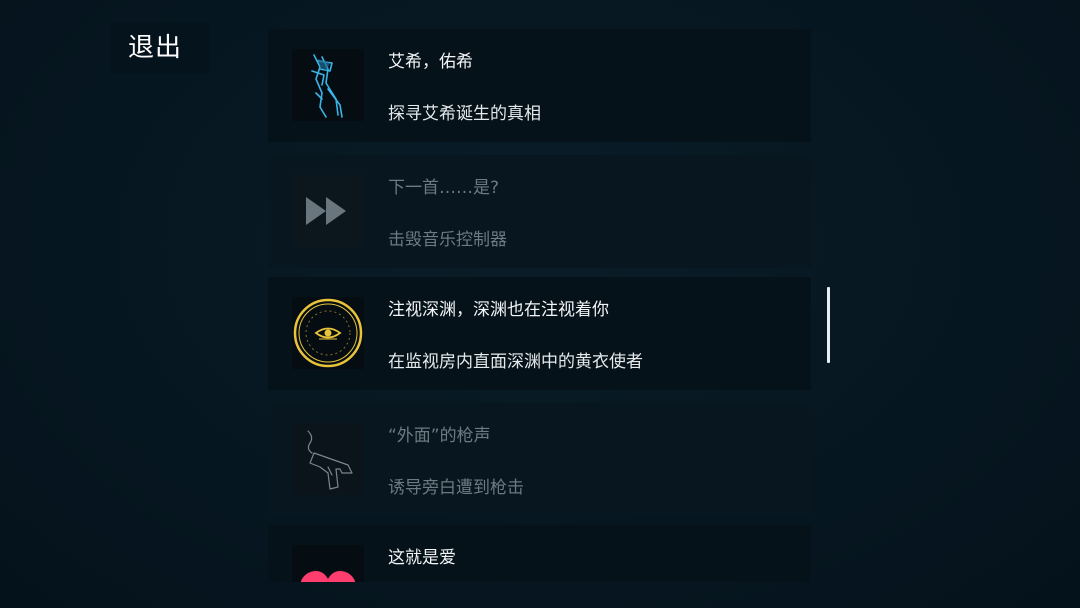 The width and height of the screenshot is (1080, 608). I want to click on achievement-description: 诱导旁白遭到枪击, so click(456, 488).